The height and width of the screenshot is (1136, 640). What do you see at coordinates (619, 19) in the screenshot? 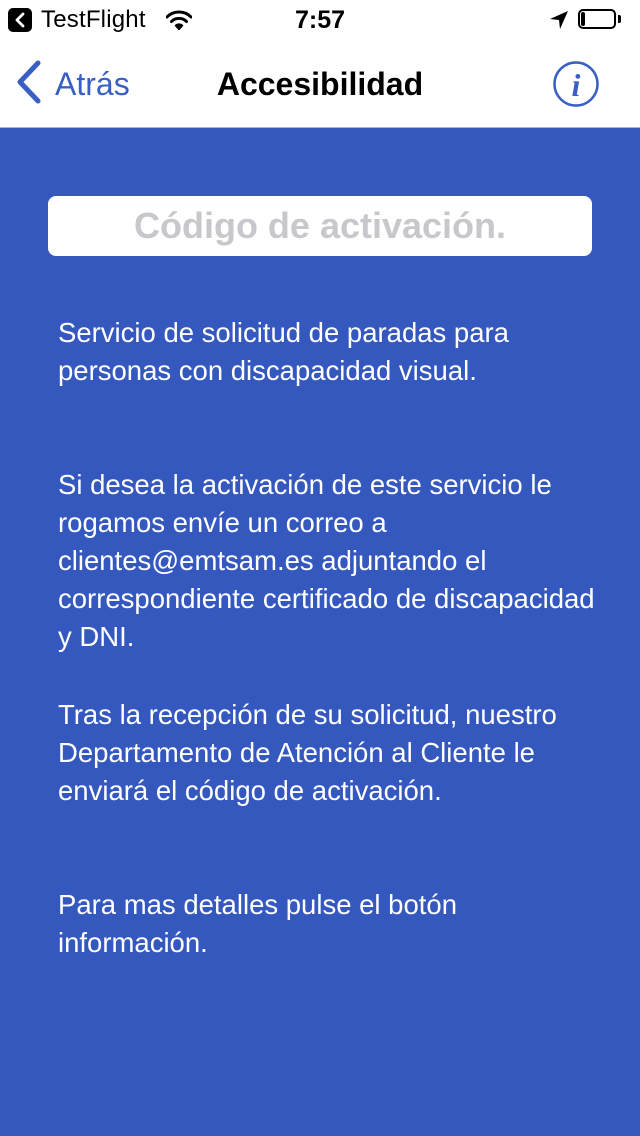
I see `battery-cap` at bounding box center [619, 19].